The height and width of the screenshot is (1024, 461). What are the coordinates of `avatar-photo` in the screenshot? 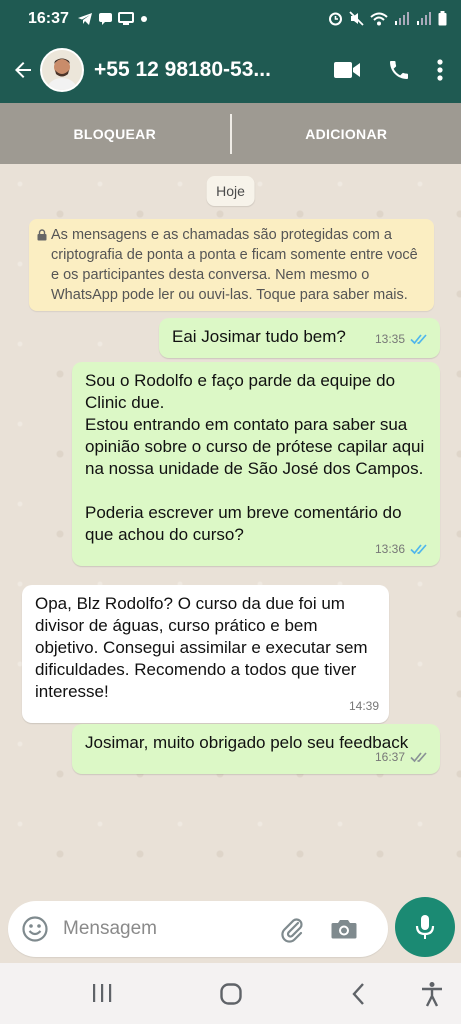 It's located at (62, 70).